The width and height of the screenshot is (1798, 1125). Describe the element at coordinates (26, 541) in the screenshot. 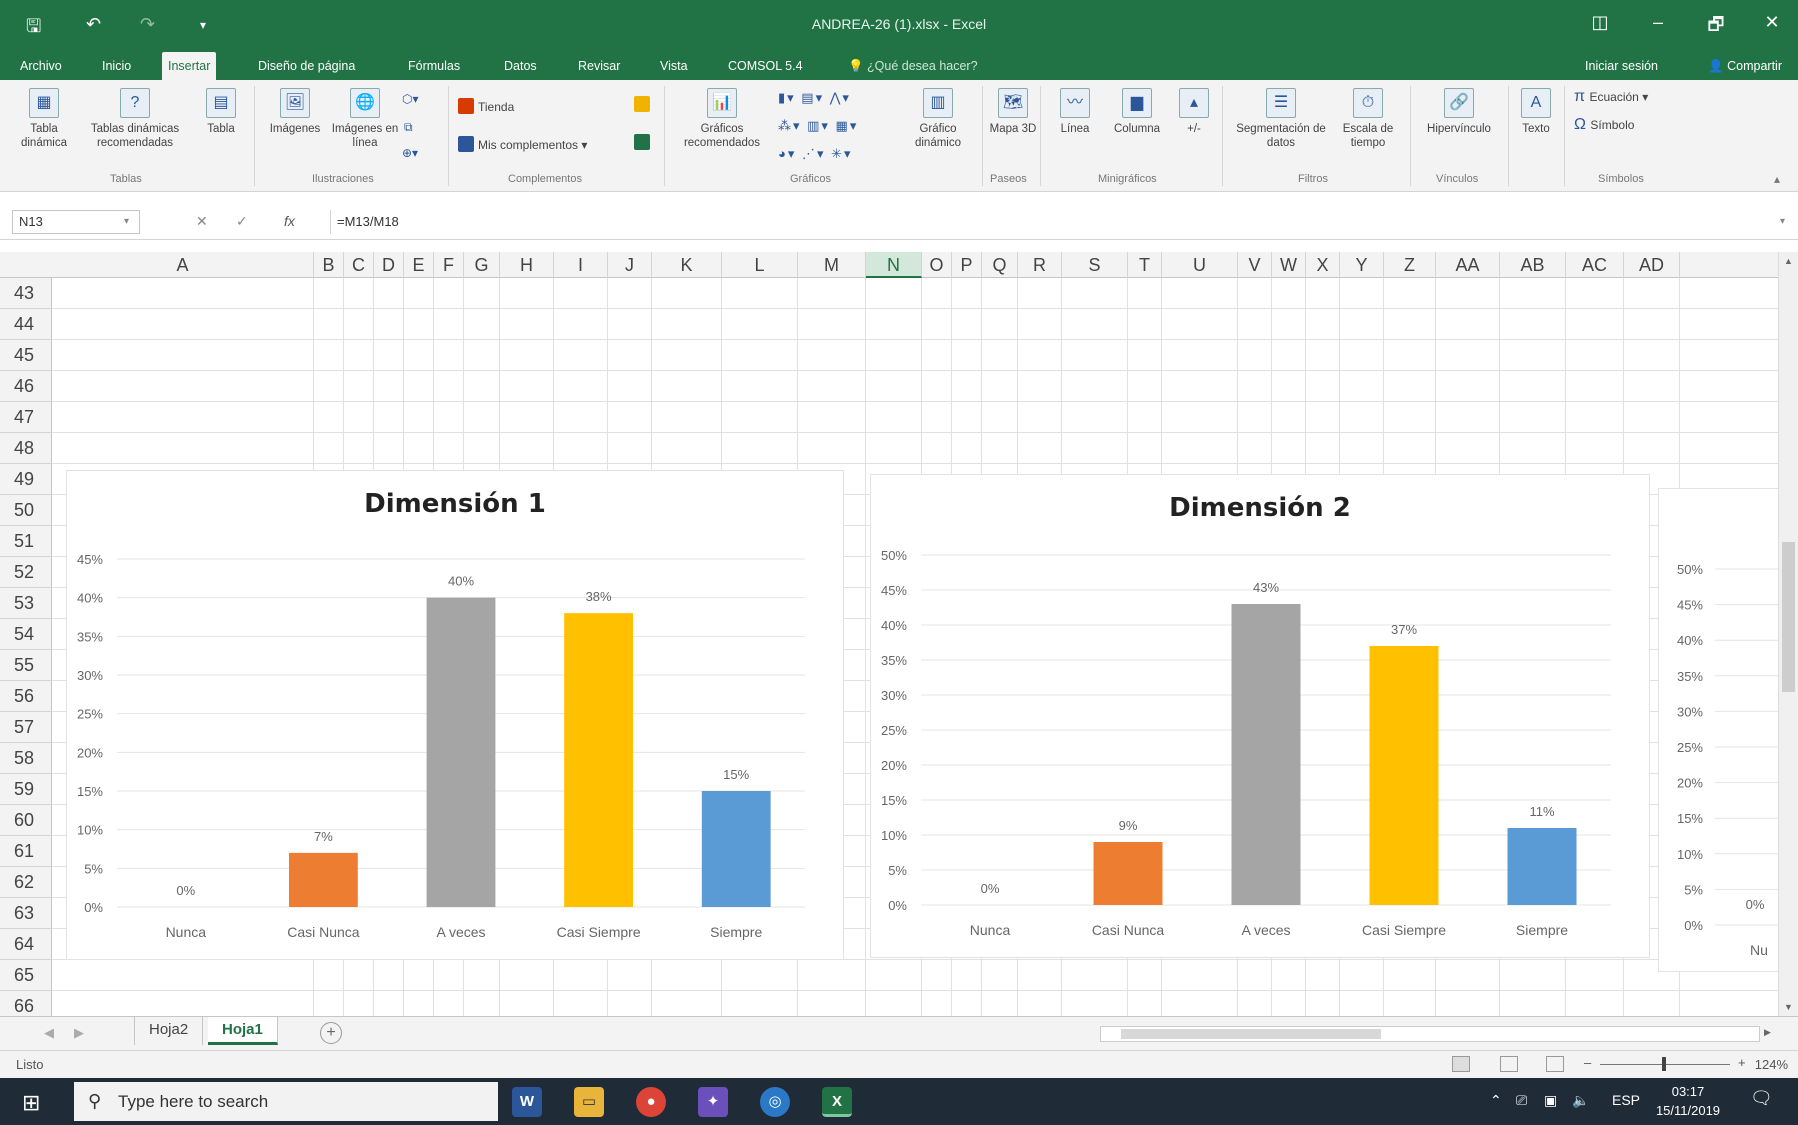

I see `row-header-51: 51` at that location.